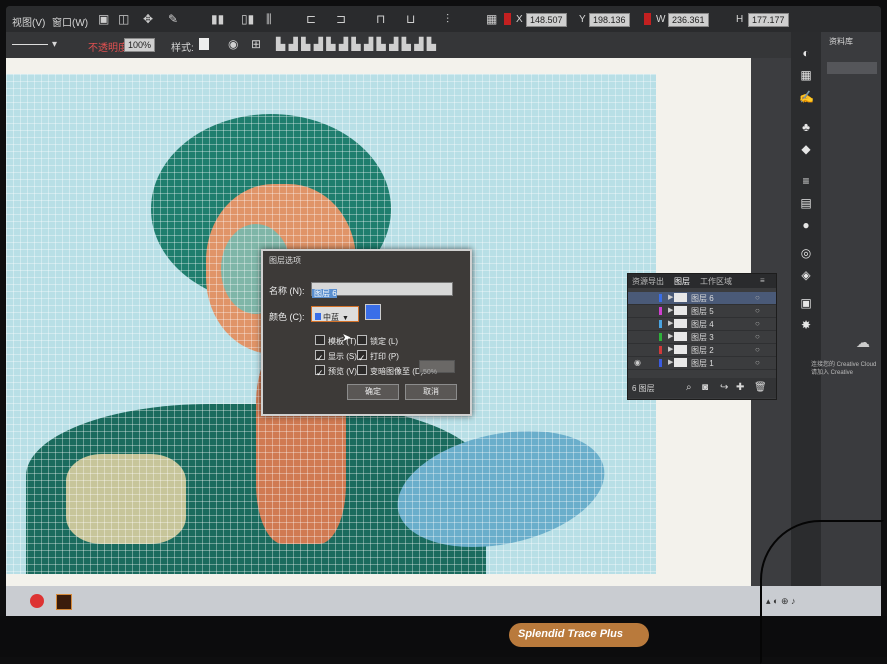 This screenshot has width=887, height=664. What do you see at coordinates (682, 281) in the screenshot?
I see `tab-layers: 图层` at bounding box center [682, 281].